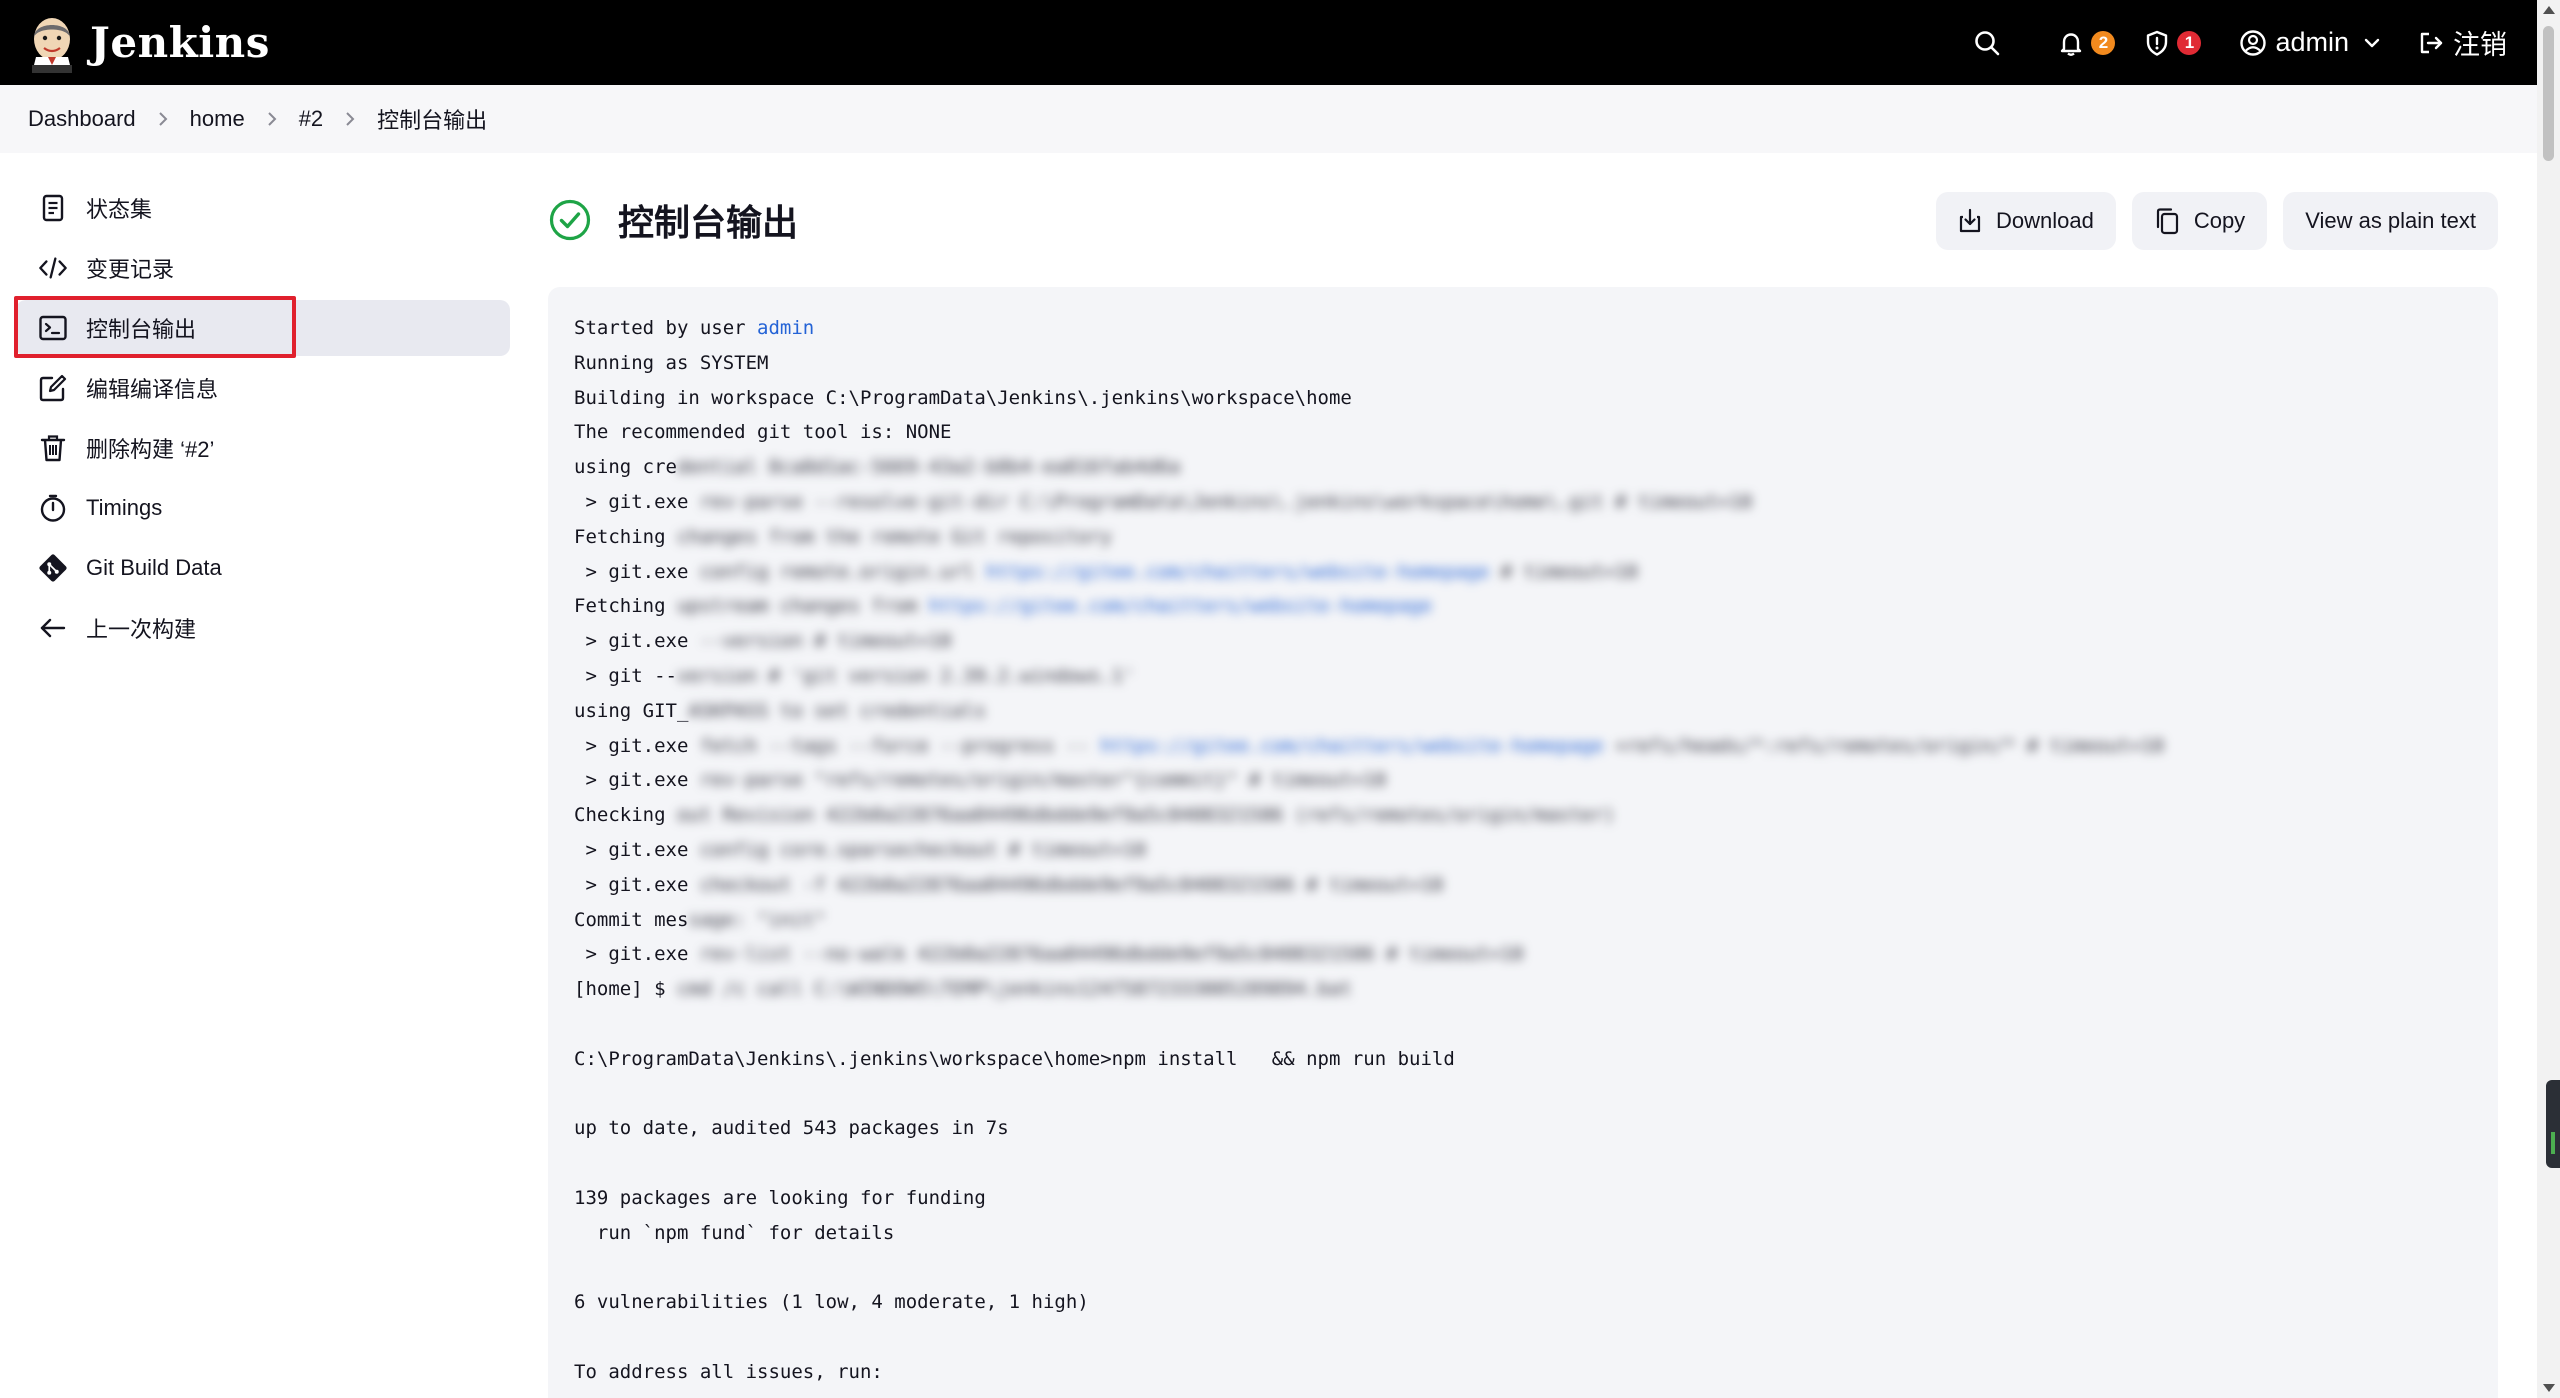 The height and width of the screenshot is (1398, 2560). Describe the element at coordinates (180, 42) in the screenshot. I see `brand-name: Jenkins` at that location.